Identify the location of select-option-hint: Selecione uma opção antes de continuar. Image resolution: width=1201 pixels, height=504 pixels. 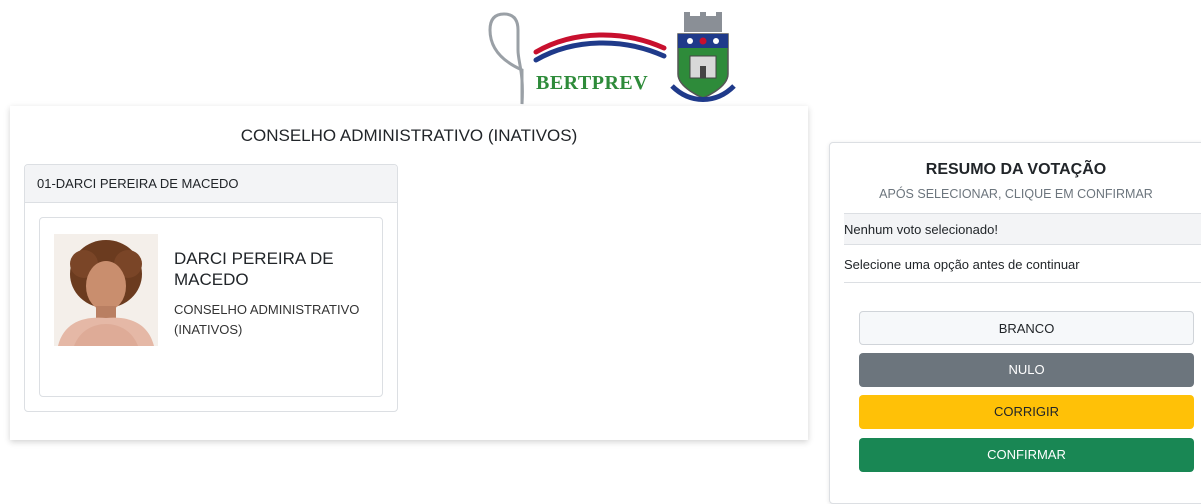
(1022, 265).